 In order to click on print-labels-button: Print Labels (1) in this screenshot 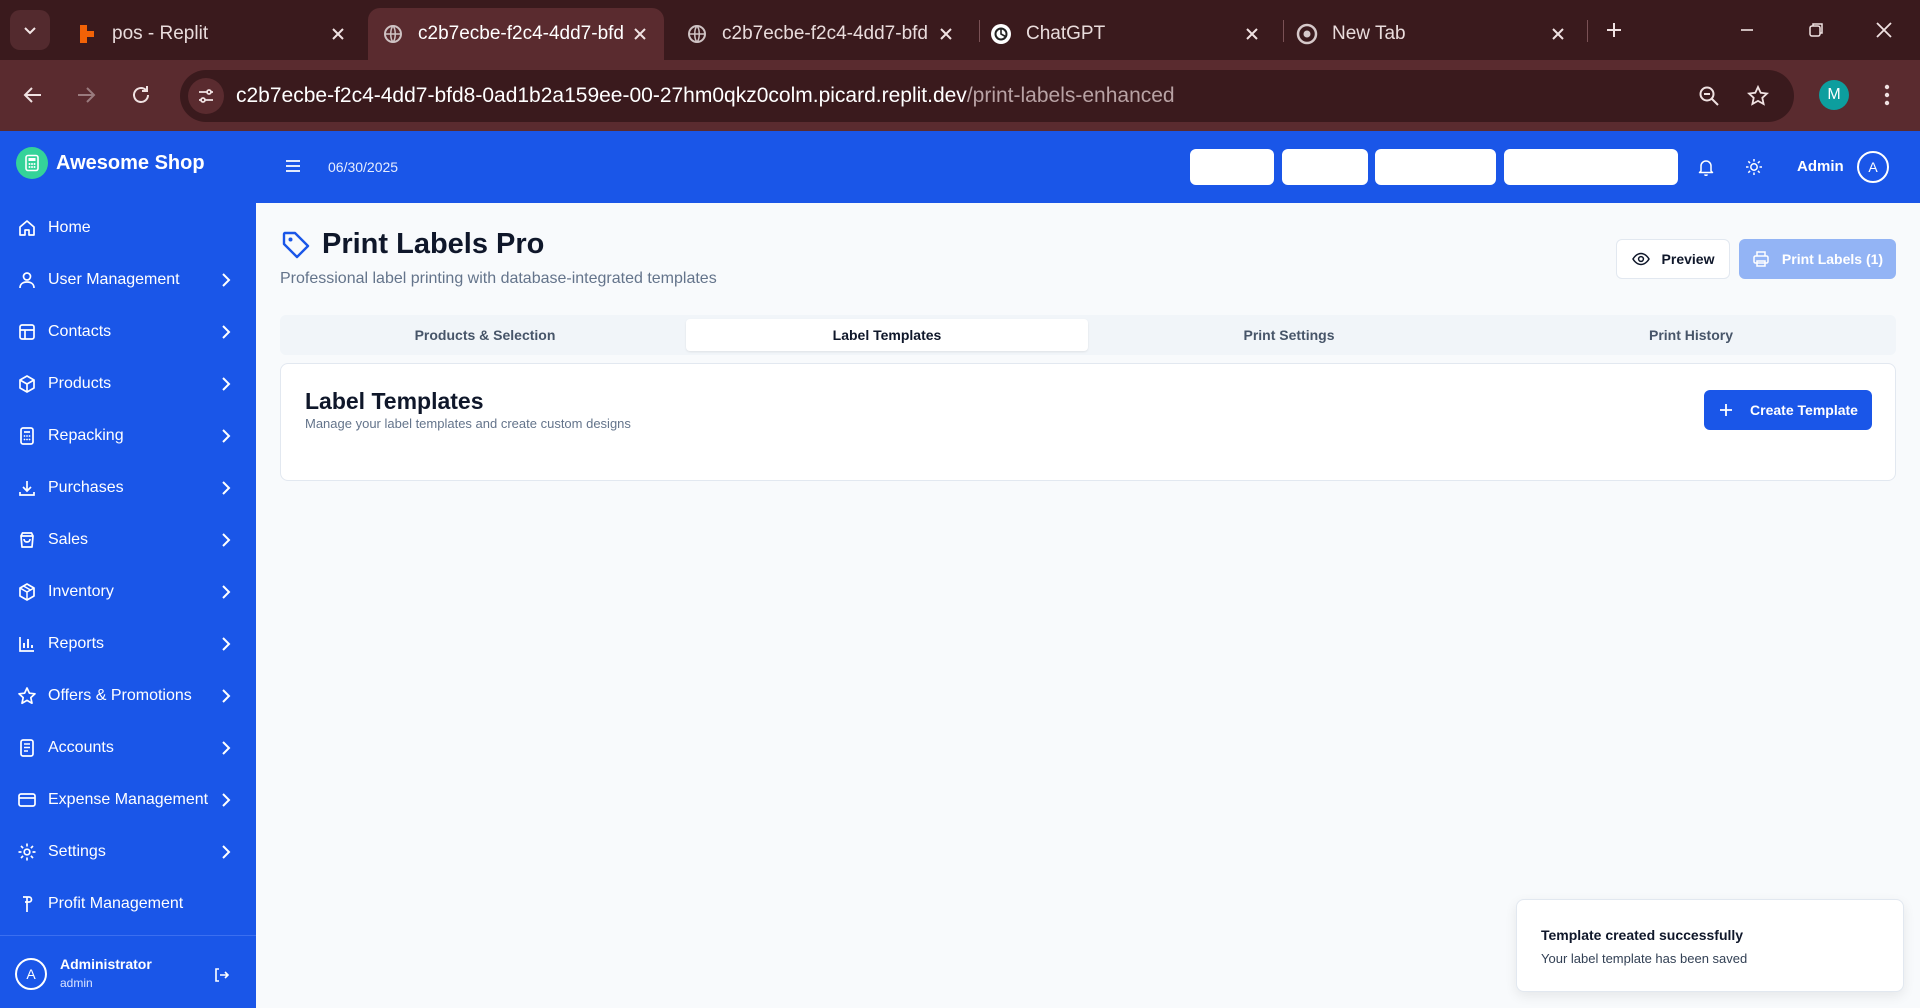, I will do `click(1817, 259)`.